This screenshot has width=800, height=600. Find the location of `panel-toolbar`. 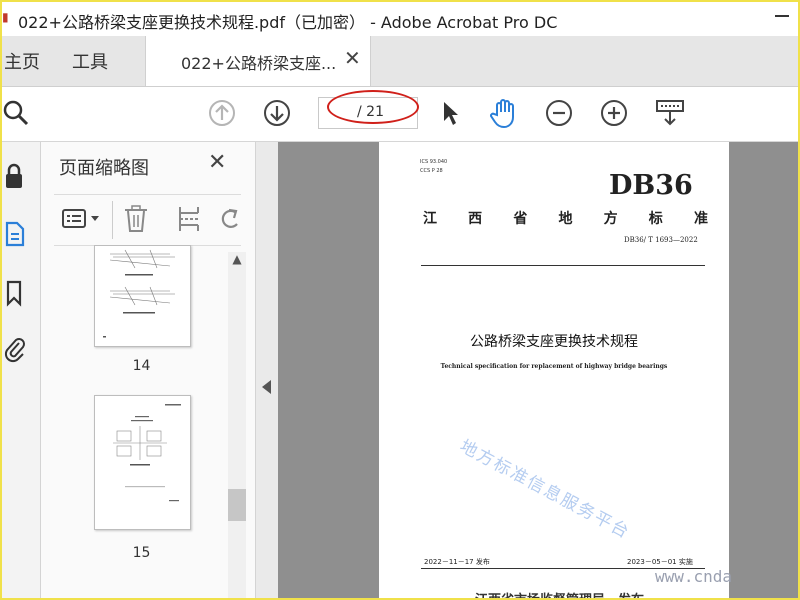

panel-toolbar is located at coordinates (147, 220).